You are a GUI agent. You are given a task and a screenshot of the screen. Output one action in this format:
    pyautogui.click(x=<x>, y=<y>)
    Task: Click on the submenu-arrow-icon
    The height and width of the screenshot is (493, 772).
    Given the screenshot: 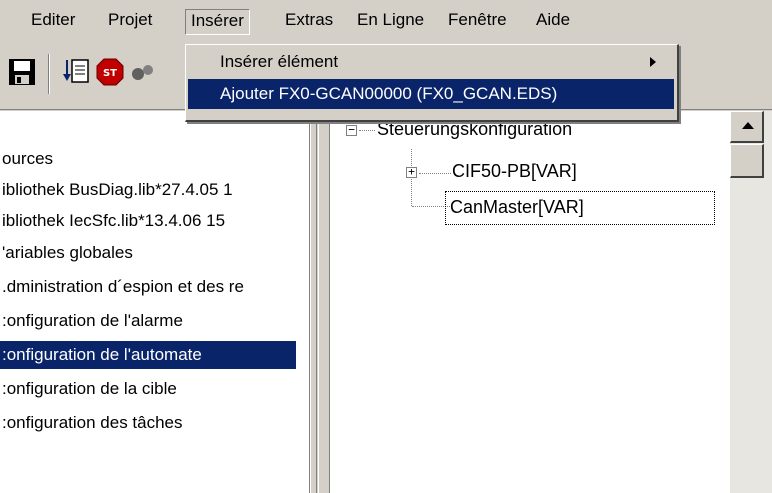 What is the action you would take?
    pyautogui.click(x=653, y=62)
    